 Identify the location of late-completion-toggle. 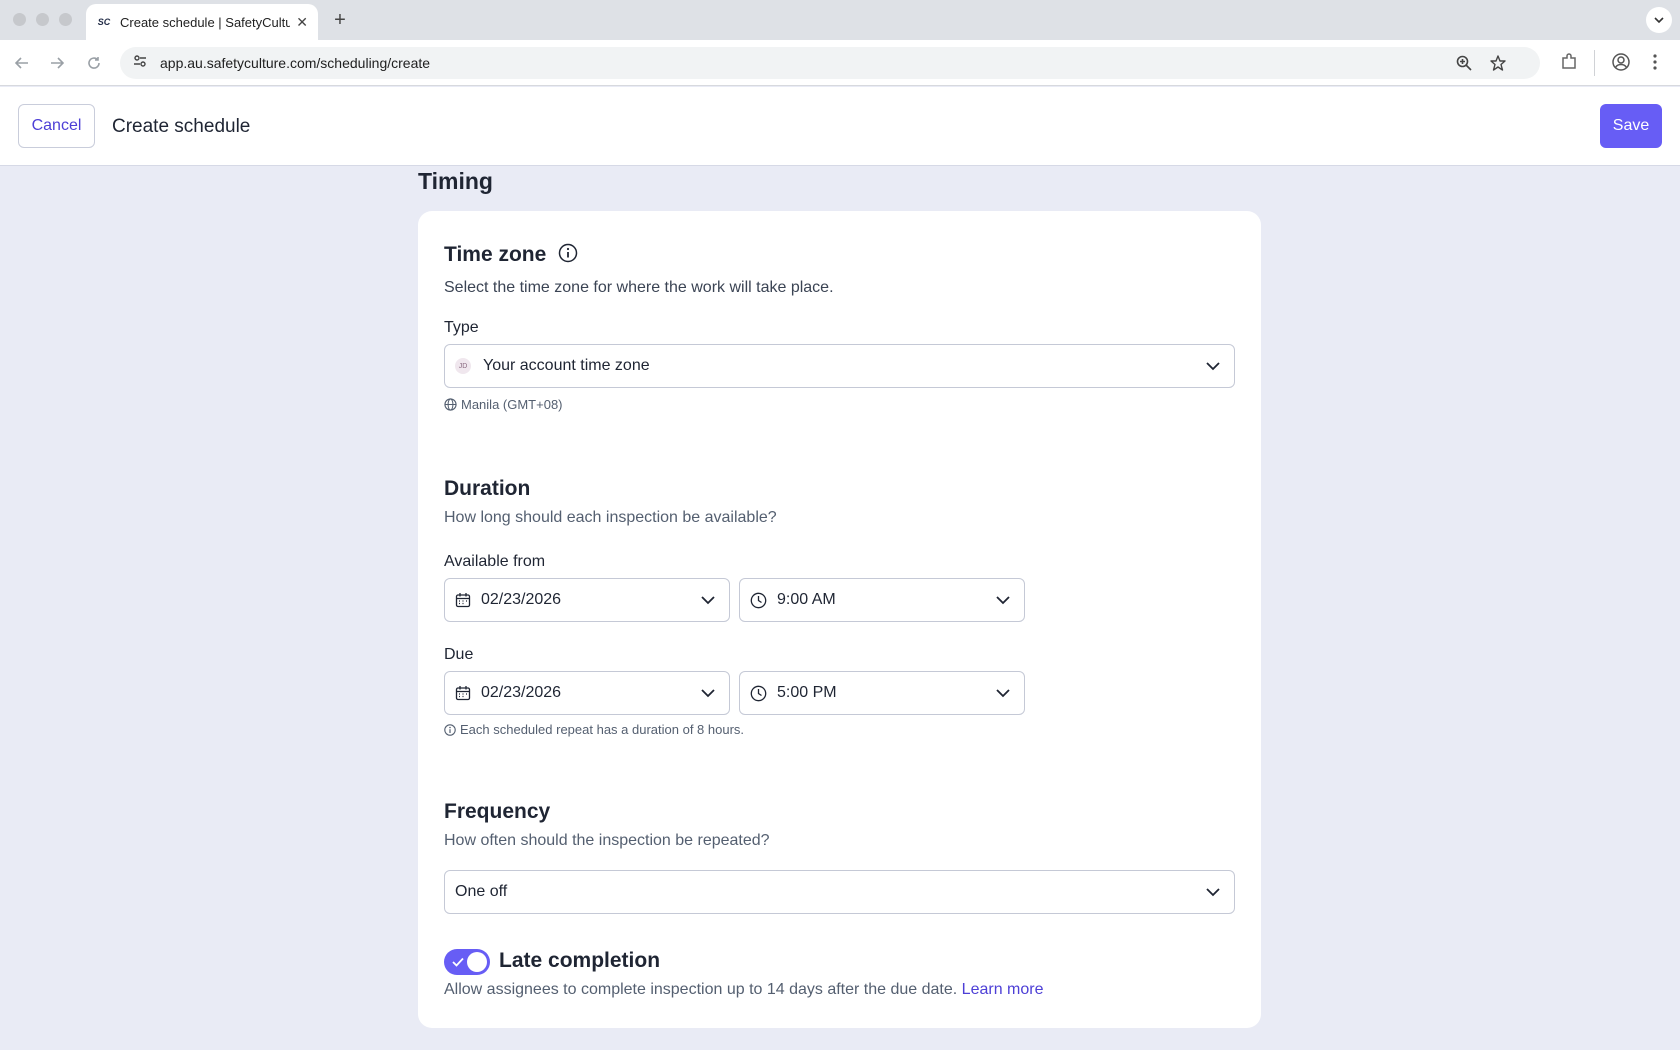
(467, 962).